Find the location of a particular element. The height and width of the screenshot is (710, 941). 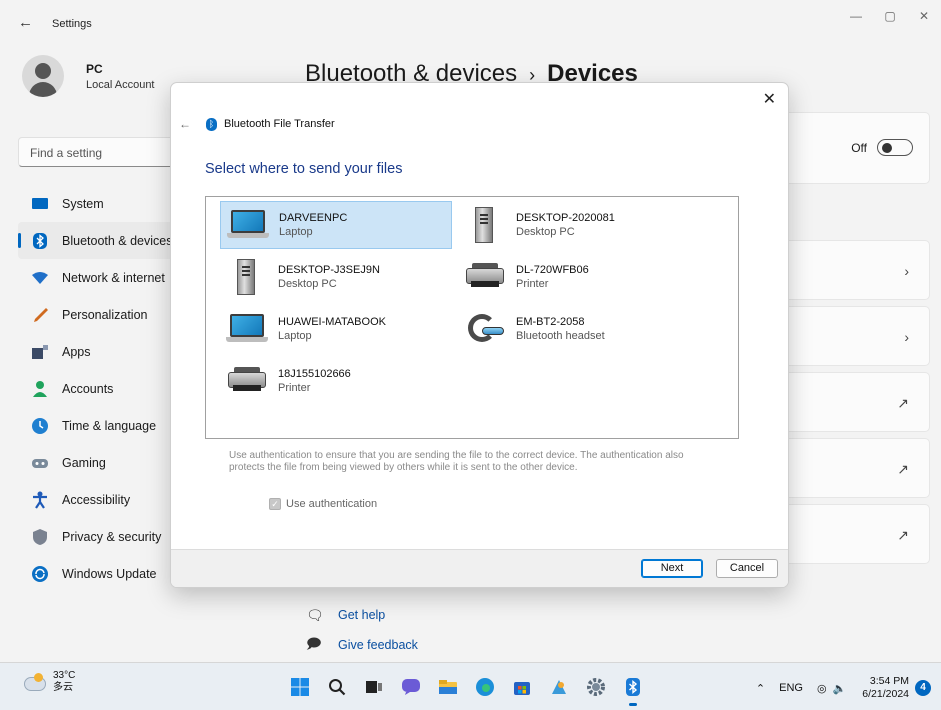

device-item: DESKTOP-J3SEJ9N Desktop PC is located at coordinates (336, 277).